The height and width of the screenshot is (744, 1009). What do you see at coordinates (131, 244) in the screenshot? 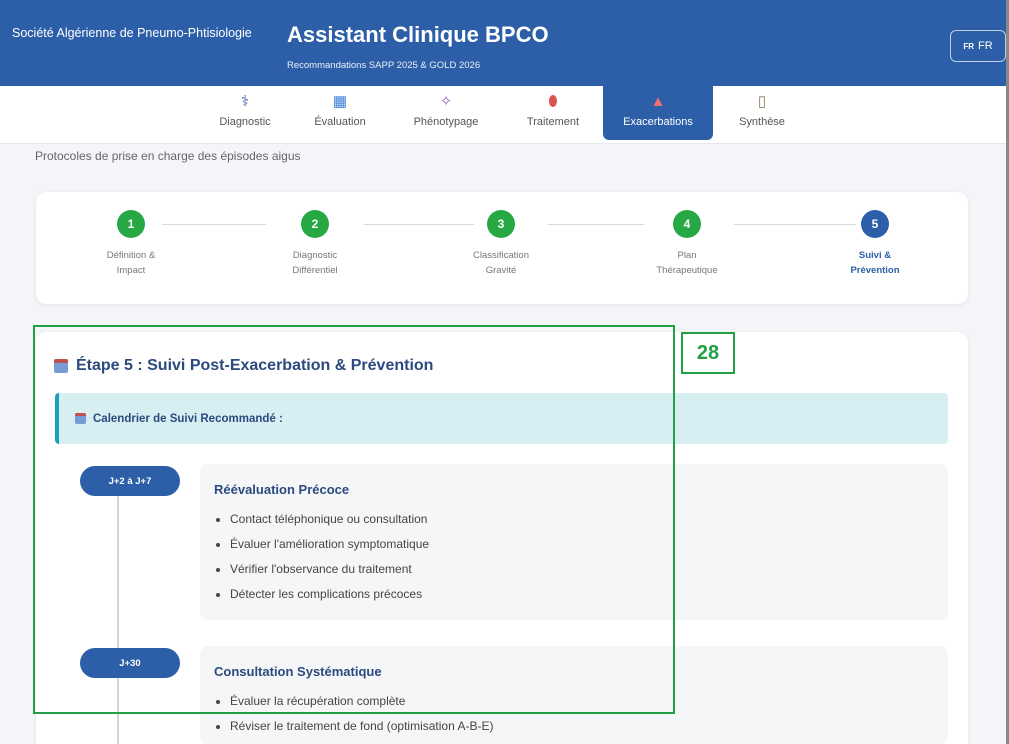
I see `step-1: 1 Définition & Impact` at bounding box center [131, 244].